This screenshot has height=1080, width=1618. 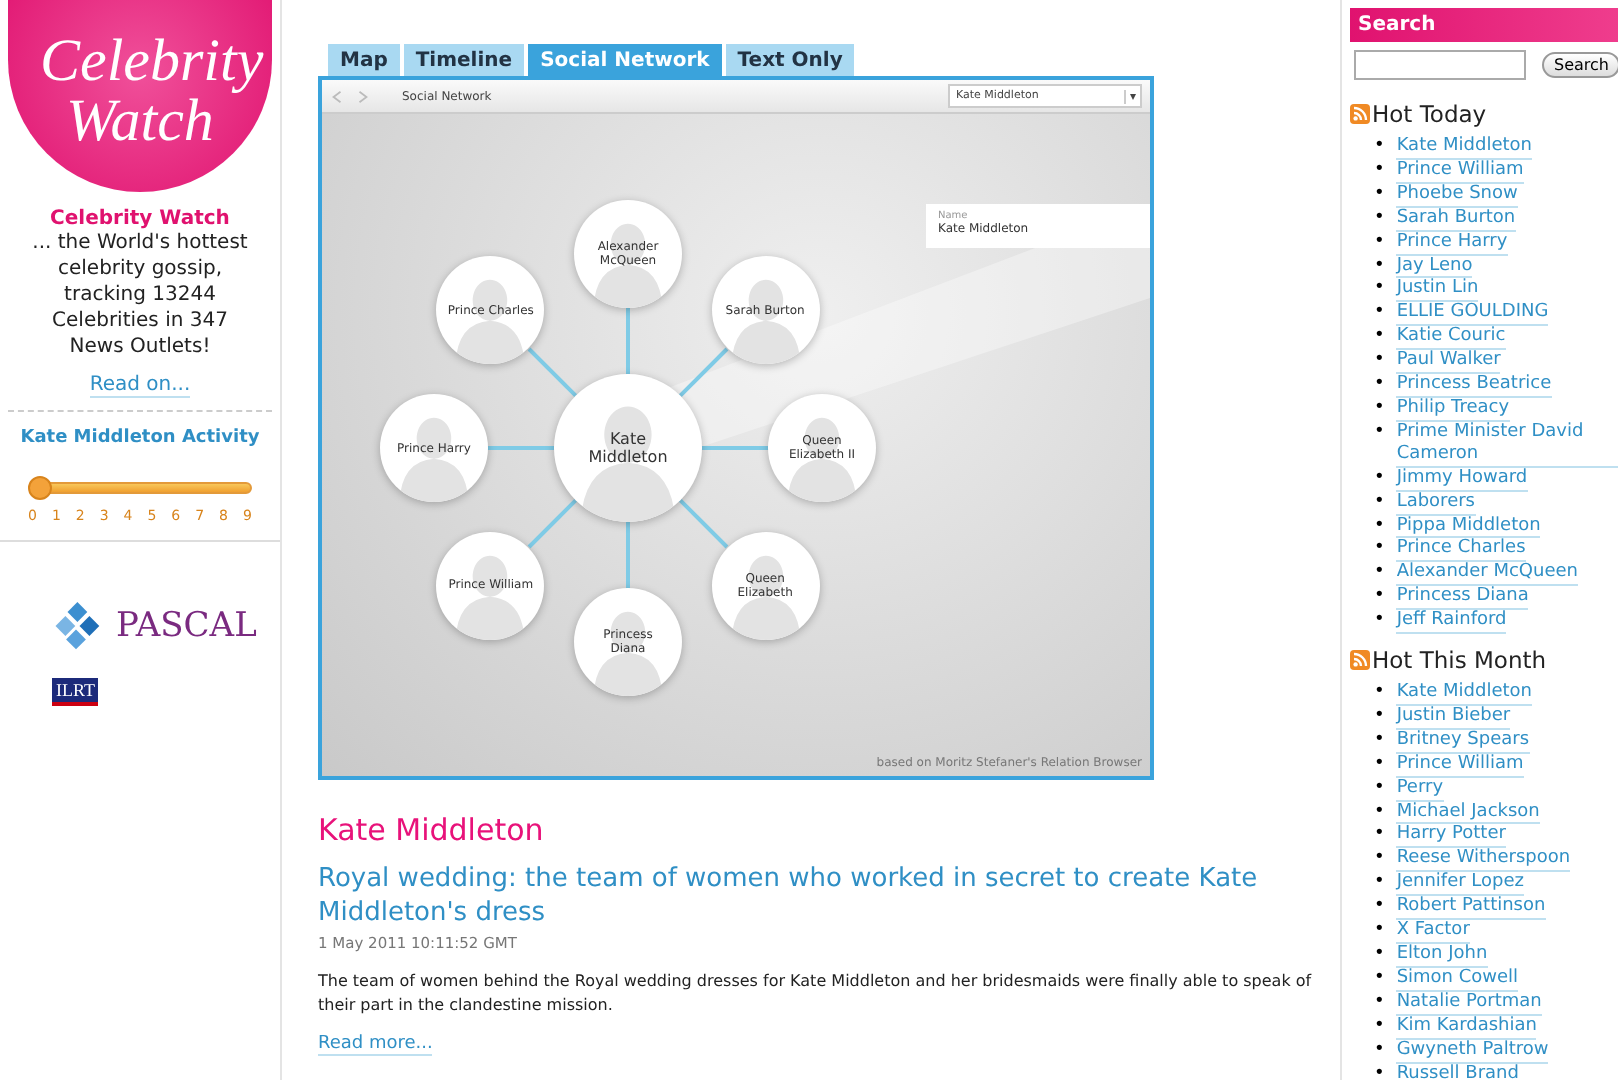 What do you see at coordinates (1468, 527) in the screenshot?
I see `celebrity-link: Pippa Middleton` at bounding box center [1468, 527].